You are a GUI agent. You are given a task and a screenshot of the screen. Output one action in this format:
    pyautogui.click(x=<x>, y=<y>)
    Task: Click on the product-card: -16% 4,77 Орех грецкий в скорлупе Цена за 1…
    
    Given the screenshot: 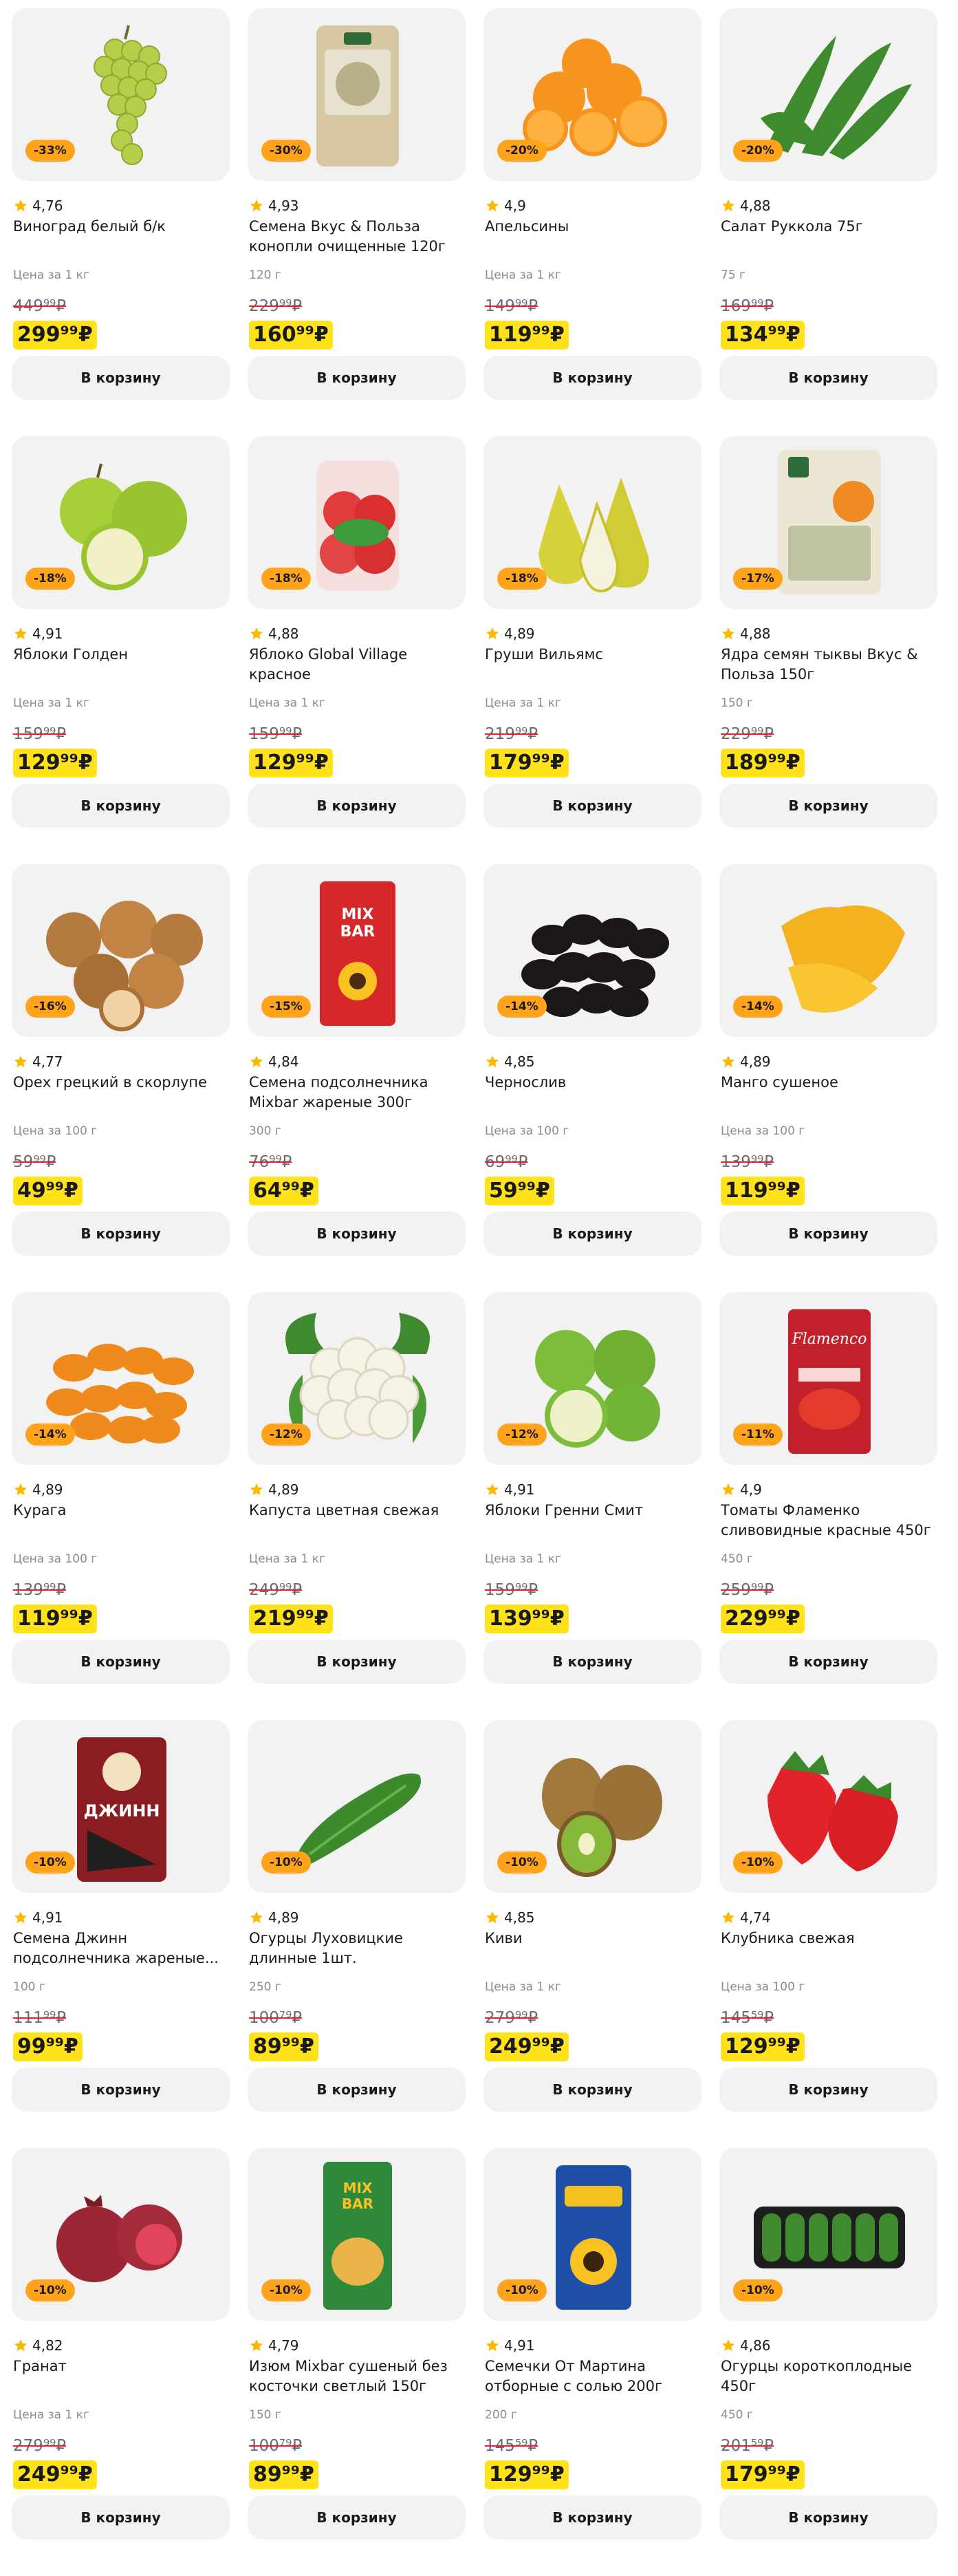 What is the action you would take?
    pyautogui.click(x=121, y=1078)
    